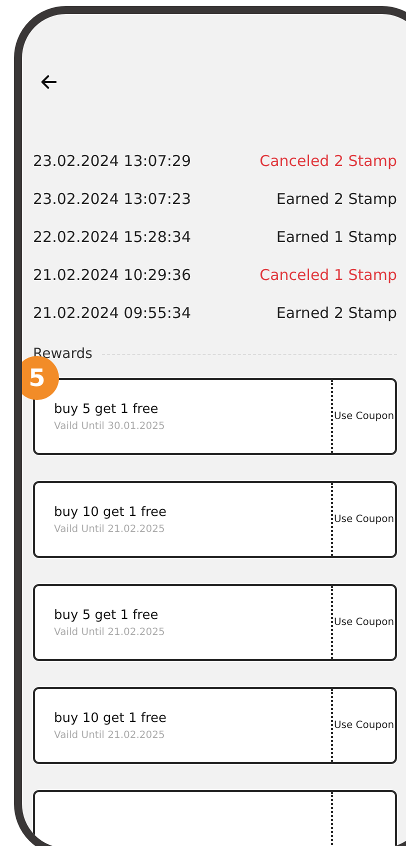 This screenshot has width=406, height=846. What do you see at coordinates (112, 275) in the screenshot?
I see `history-time: 21.02.2024 10:29:36` at bounding box center [112, 275].